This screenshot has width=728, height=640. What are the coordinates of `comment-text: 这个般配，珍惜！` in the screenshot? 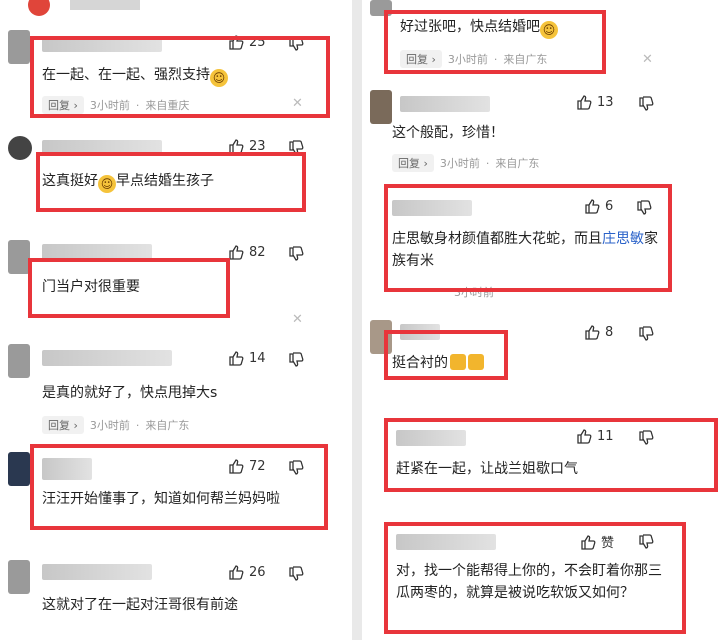 It's located at (448, 133).